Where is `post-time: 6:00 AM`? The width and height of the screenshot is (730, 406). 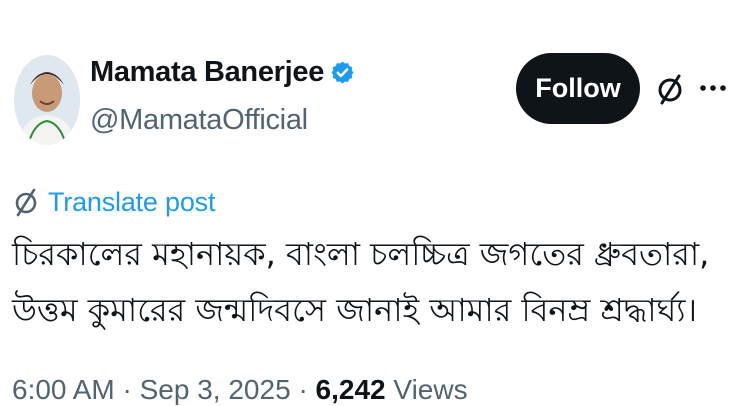
post-time: 6:00 AM is located at coordinates (63, 389).